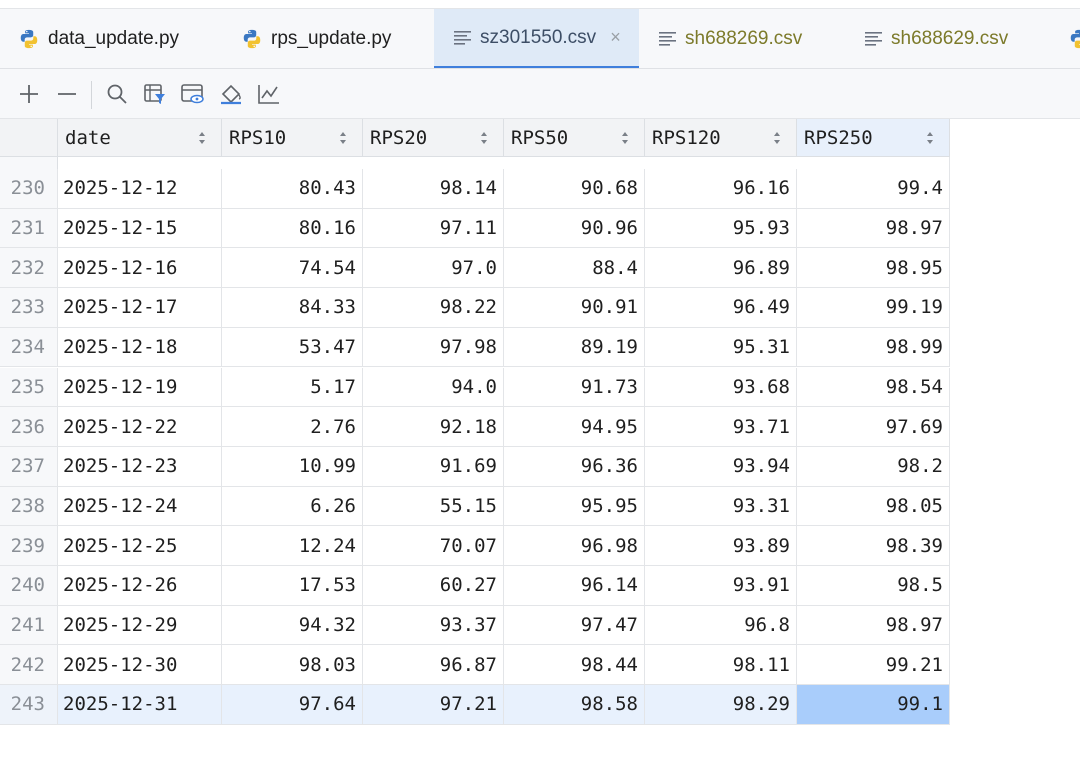 This screenshot has height=773, width=1080. What do you see at coordinates (140, 665) in the screenshot?
I see `table-cell-date: 2025-12-30` at bounding box center [140, 665].